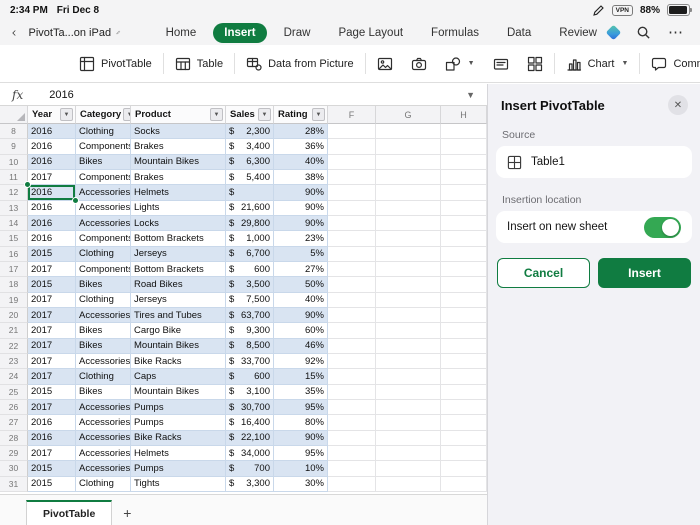 This screenshot has width=700, height=525. Describe the element at coordinates (643, 32) in the screenshot. I see `search-icon` at that location.